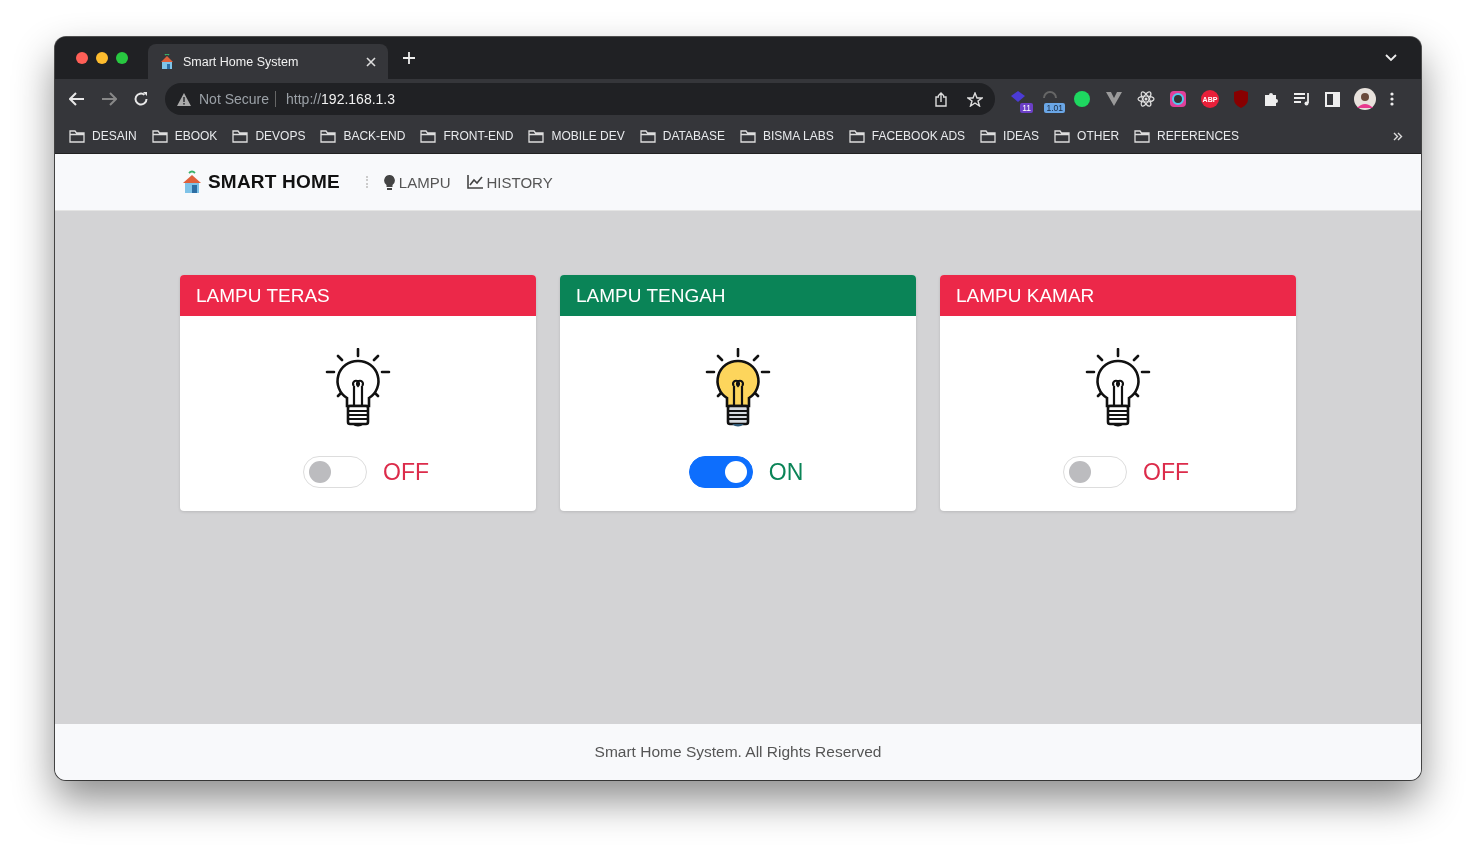 This screenshot has width=1478, height=855. Describe the element at coordinates (1025, 295) in the screenshot. I see `card-title: LAMPU KAMAR` at that location.